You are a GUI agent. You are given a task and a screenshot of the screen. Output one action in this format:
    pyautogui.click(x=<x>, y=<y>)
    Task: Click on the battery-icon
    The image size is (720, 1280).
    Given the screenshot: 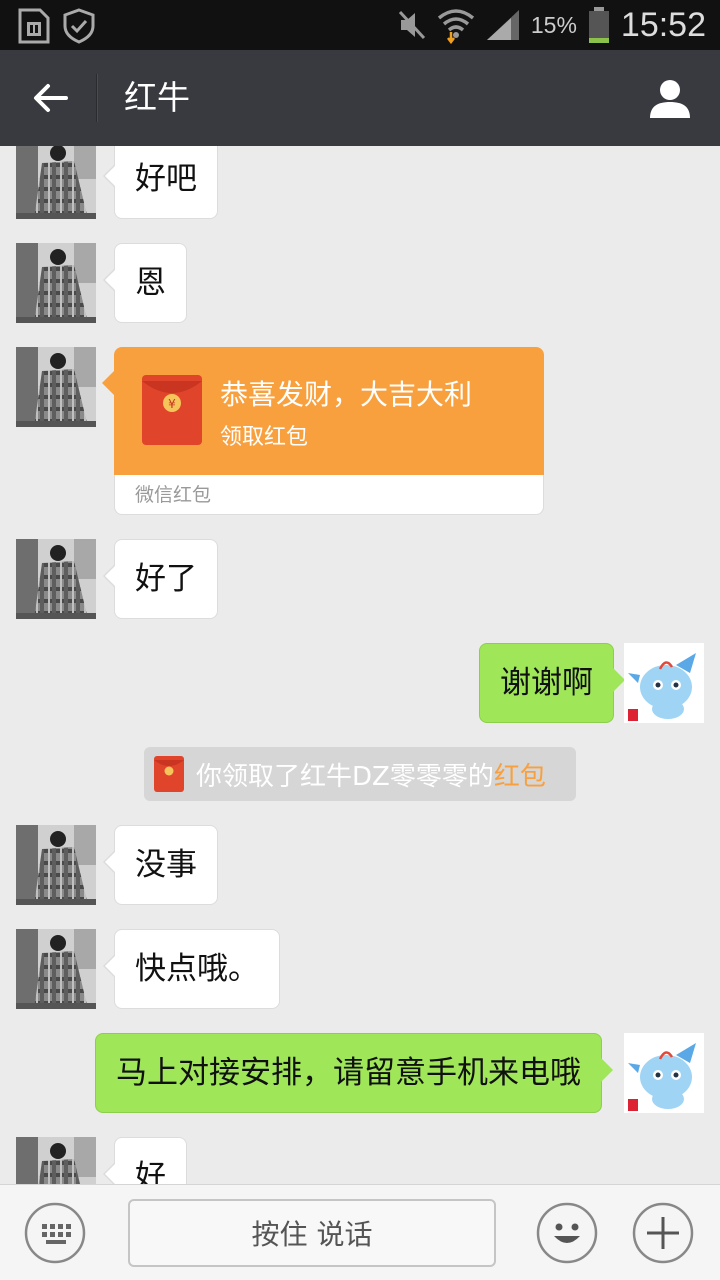 What is the action you would take?
    pyautogui.click(x=598, y=25)
    